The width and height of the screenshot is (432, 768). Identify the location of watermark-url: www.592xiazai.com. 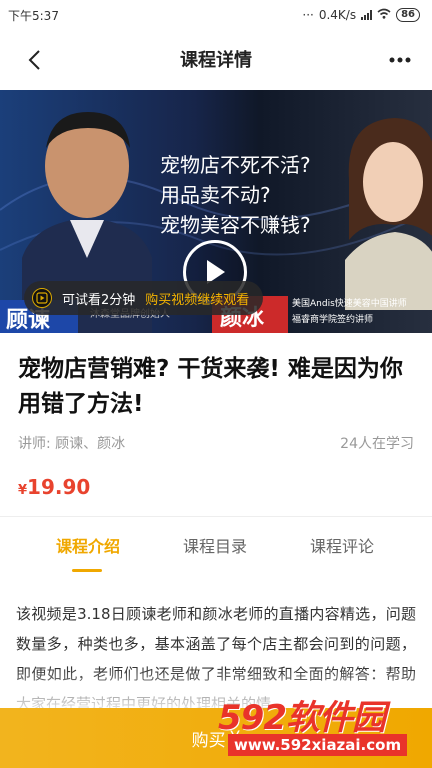
(318, 745).